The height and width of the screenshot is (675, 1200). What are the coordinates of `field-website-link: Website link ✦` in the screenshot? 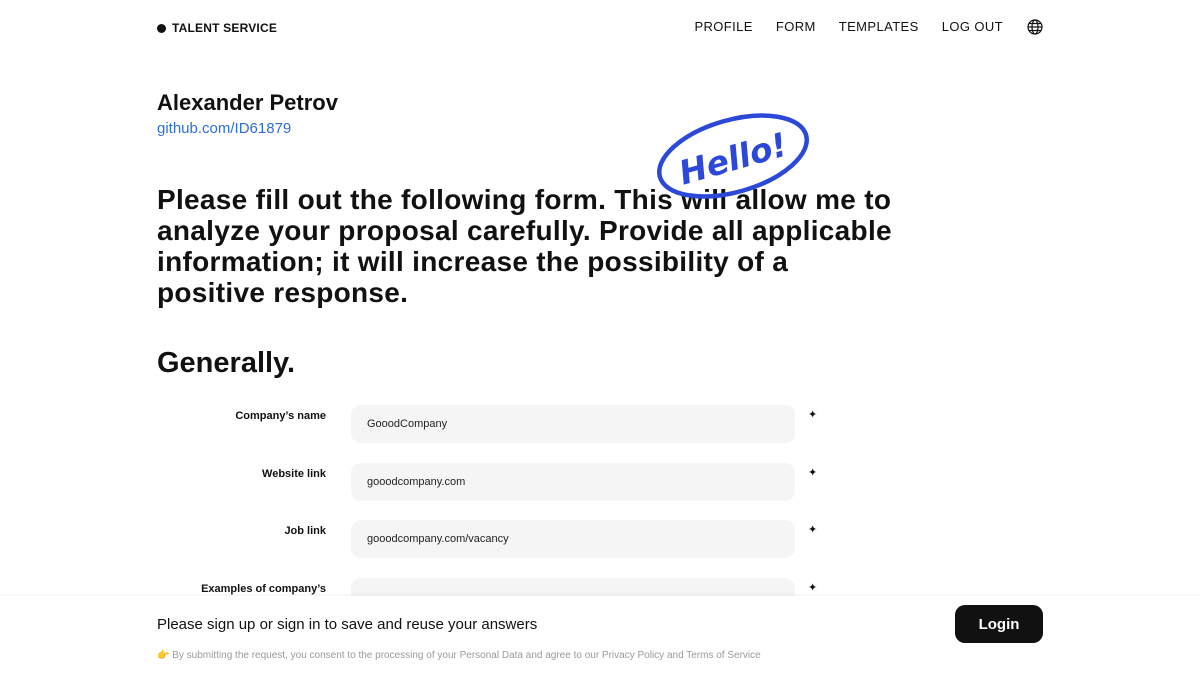 It's located at (600, 485).